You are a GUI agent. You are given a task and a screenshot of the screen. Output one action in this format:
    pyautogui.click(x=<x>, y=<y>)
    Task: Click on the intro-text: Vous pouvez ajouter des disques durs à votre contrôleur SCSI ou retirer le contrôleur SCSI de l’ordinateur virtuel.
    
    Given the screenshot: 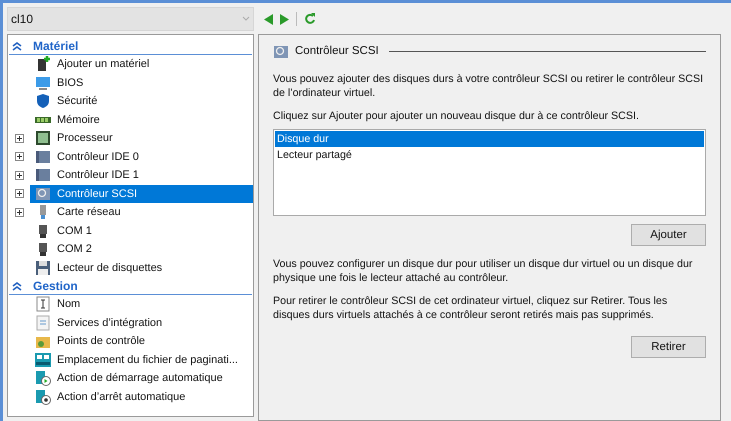 What is the action you would take?
    pyautogui.click(x=488, y=86)
    